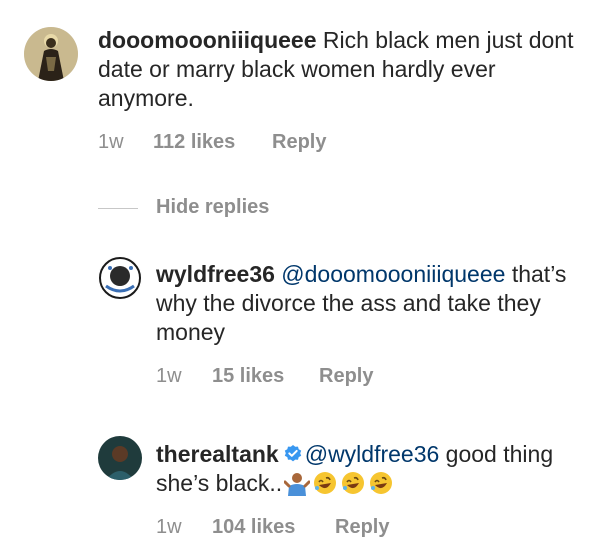  What do you see at coordinates (194, 142) in the screenshot?
I see `comment-likes: 112 likes` at bounding box center [194, 142].